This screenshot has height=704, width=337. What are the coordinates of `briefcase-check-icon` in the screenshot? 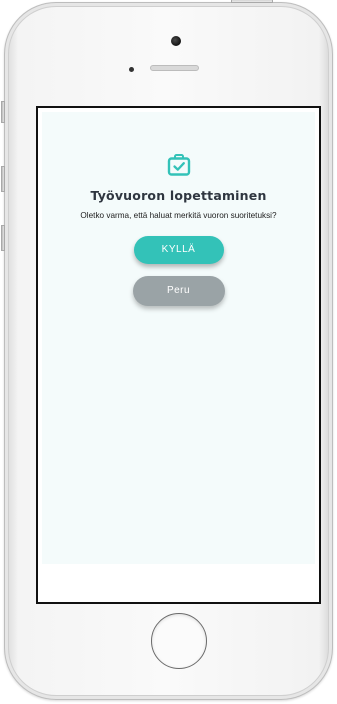 It's located at (178, 165).